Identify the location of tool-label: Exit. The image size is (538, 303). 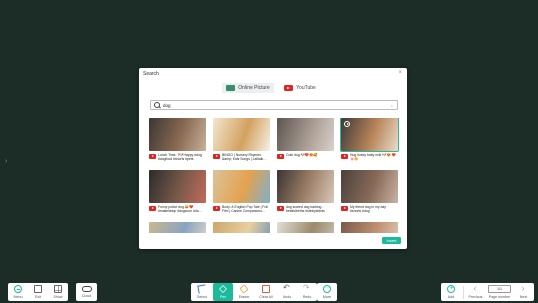
(38, 296).